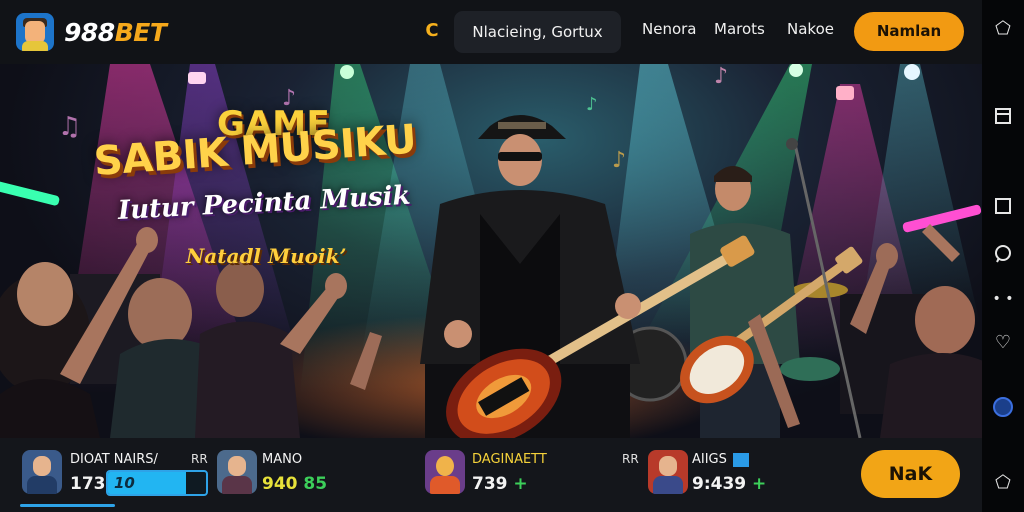  I want to click on hero-tagline: Natadl Muoik’, so click(266, 256).